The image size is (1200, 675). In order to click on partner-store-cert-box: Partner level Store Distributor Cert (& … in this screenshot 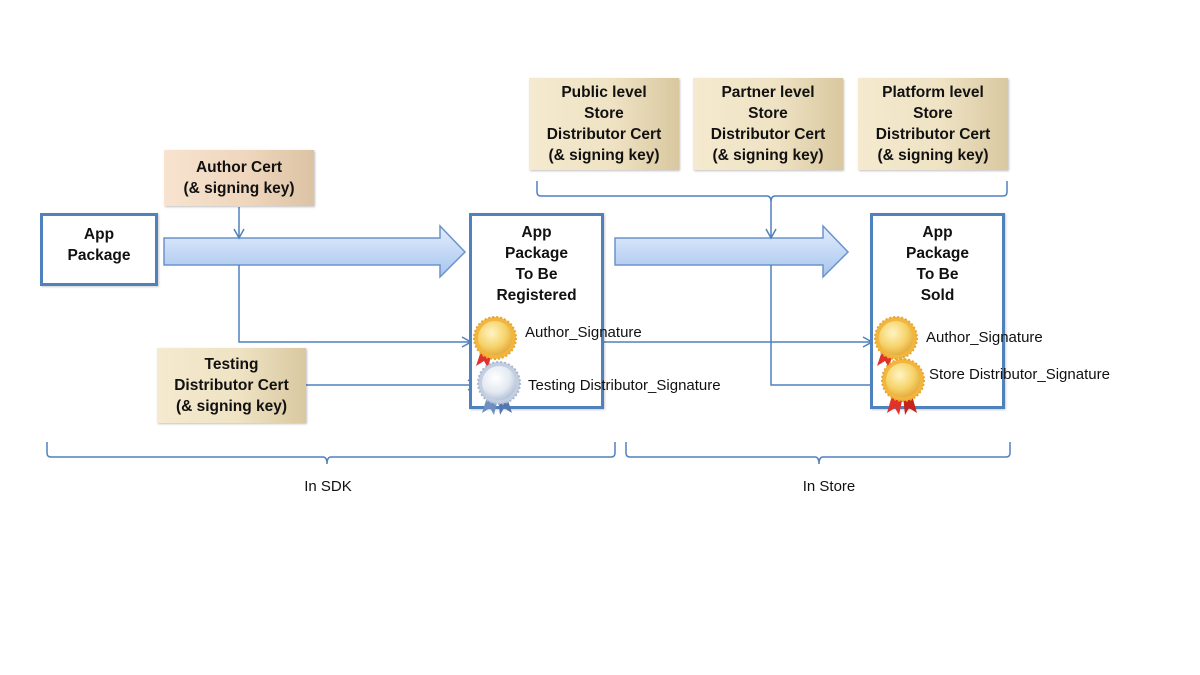, I will do `click(768, 124)`.